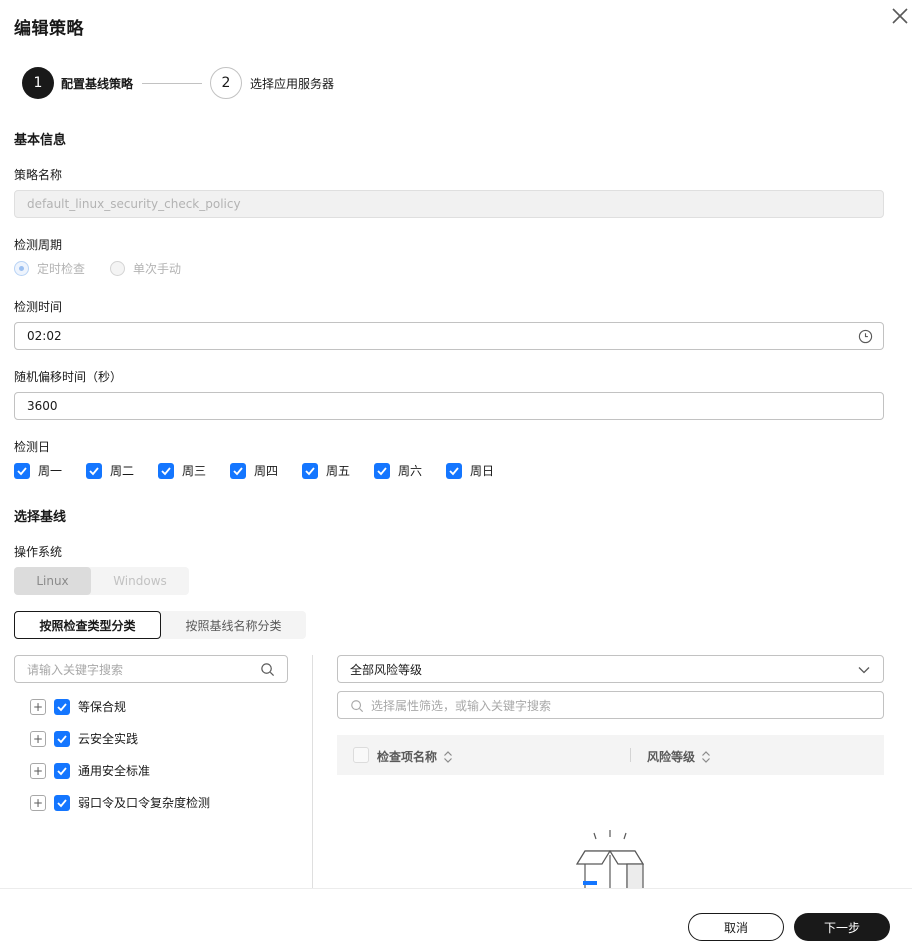 This screenshot has height=948, width=912. Describe the element at coordinates (449, 336) in the screenshot. I see `check-time-input: 02:02` at that location.